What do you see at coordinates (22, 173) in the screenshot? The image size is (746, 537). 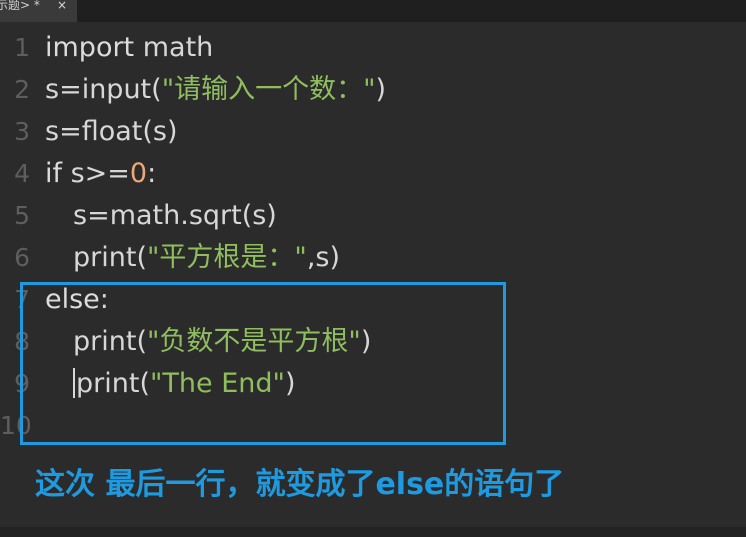 I see `line-number: 4` at bounding box center [22, 173].